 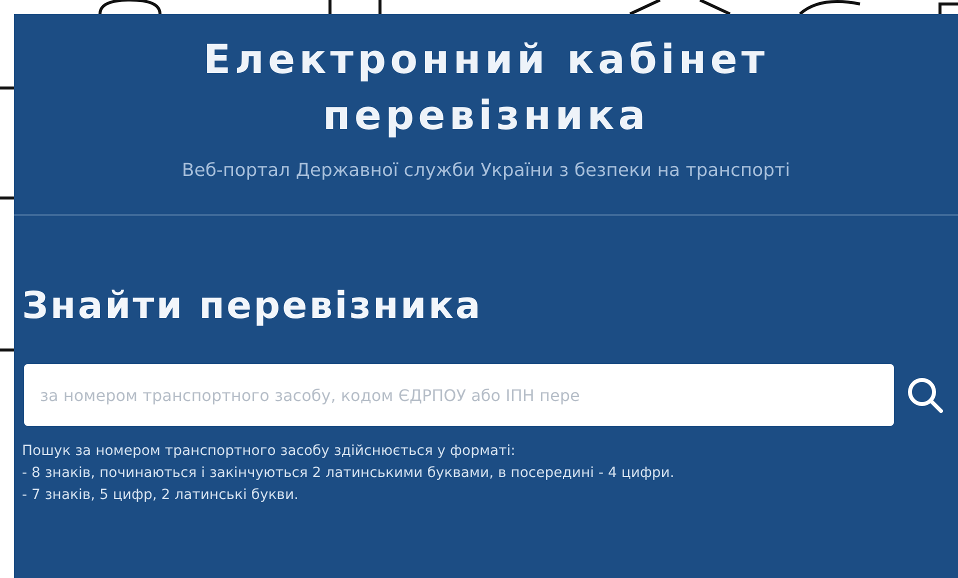 What do you see at coordinates (161, 495) in the screenshot?
I see `help-text: - 7 знаків, 5 цифр, 2 латинські букви.` at bounding box center [161, 495].